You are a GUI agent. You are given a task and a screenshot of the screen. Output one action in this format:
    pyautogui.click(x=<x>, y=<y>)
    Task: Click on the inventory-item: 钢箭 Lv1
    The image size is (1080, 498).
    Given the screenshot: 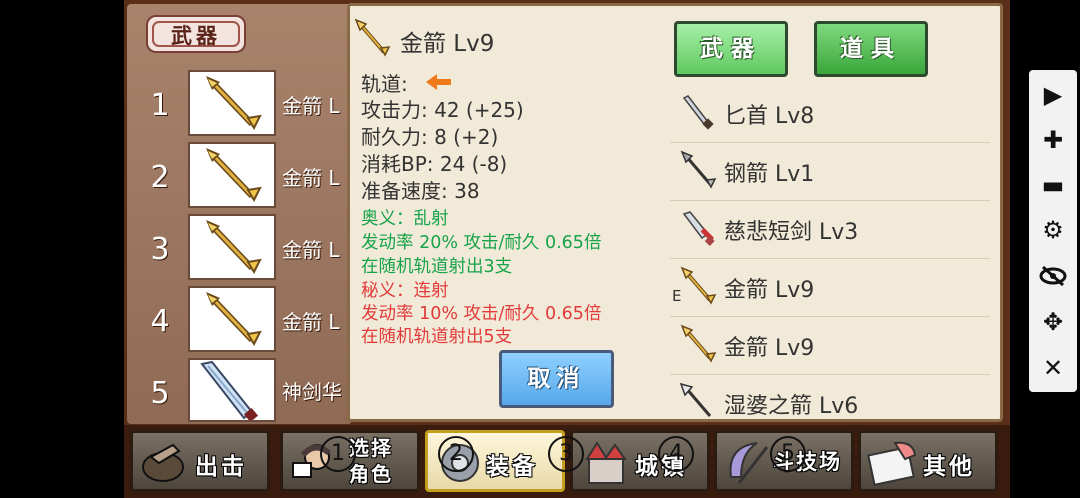 What is the action you would take?
    pyautogui.click(x=830, y=171)
    